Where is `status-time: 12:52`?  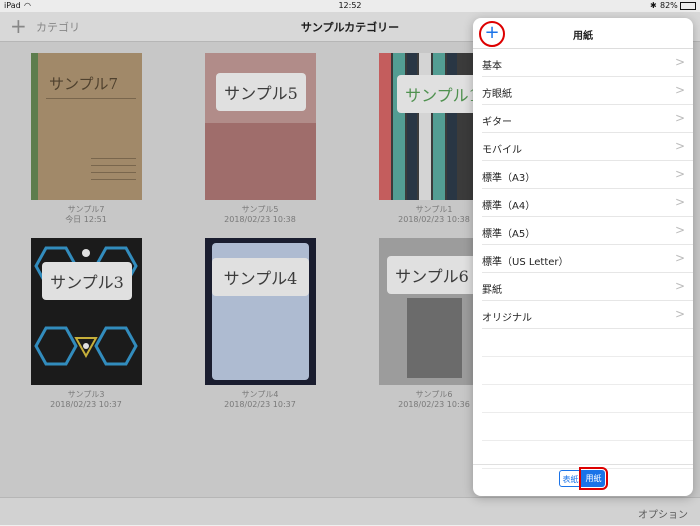
status-time: 12:52 is located at coordinates (350, 5).